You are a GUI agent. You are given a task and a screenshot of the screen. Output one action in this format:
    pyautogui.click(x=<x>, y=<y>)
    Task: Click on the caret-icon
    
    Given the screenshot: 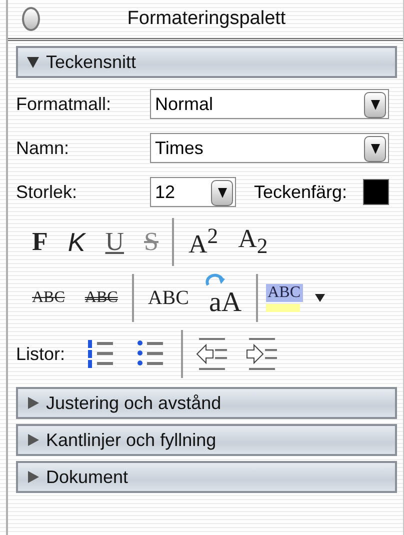 What is the action you would take?
    pyautogui.click(x=319, y=298)
    